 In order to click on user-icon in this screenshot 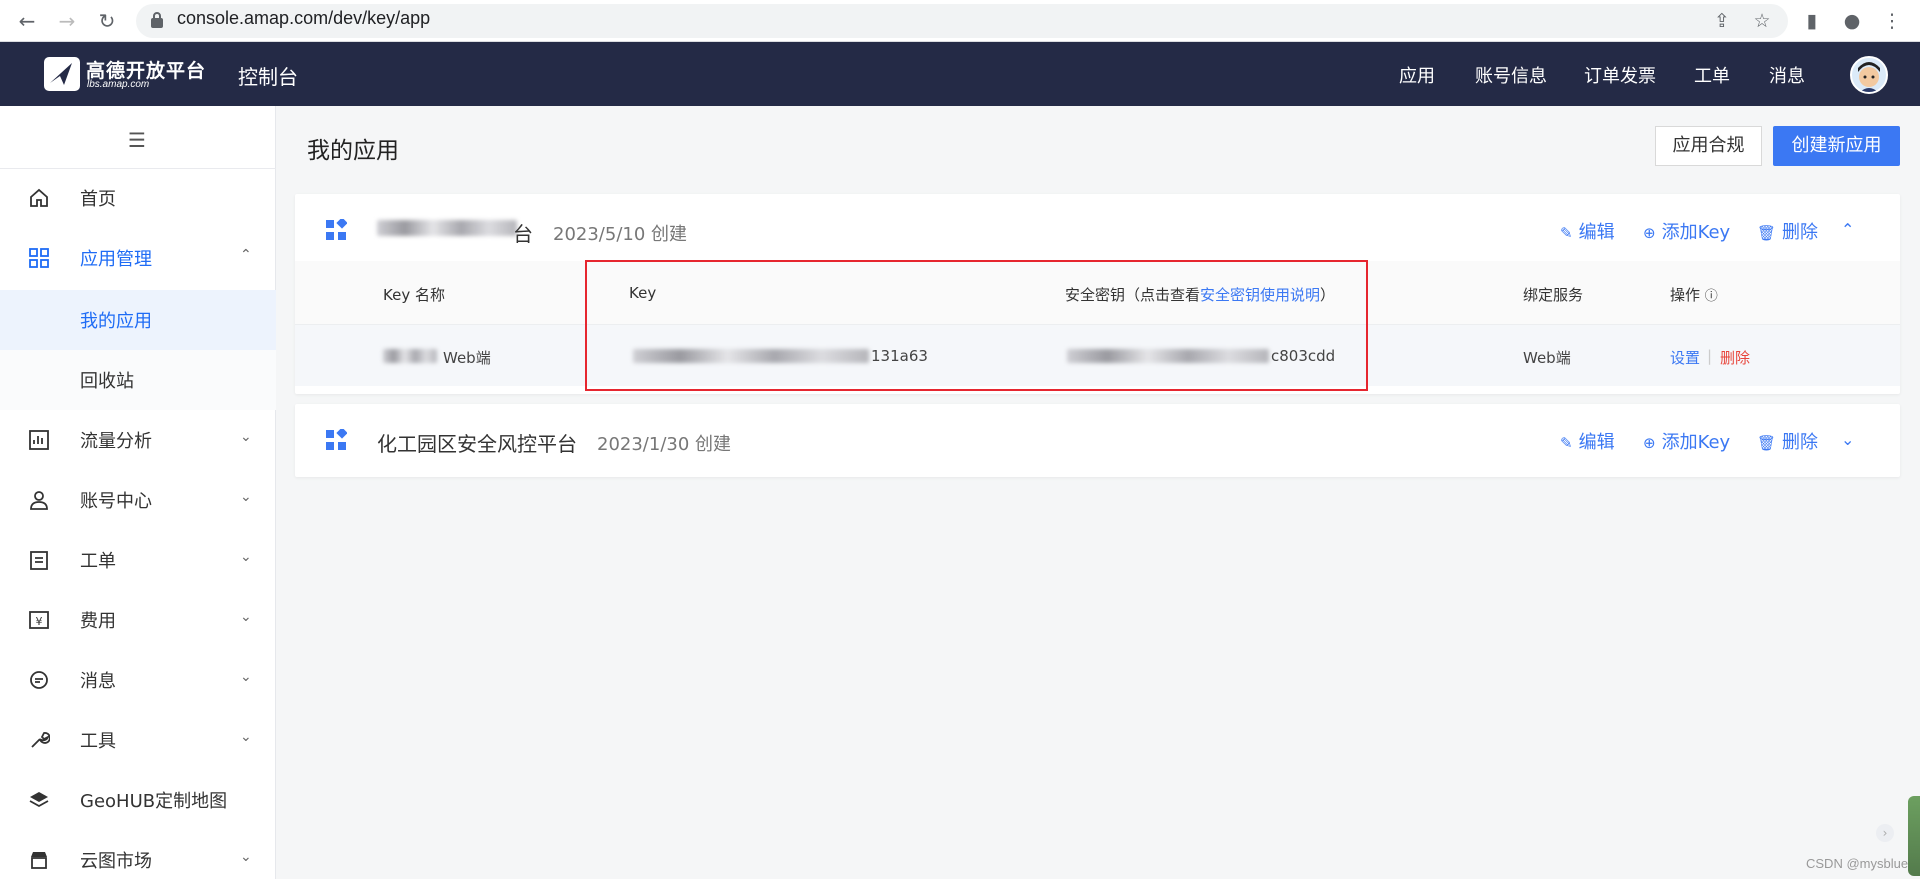, I will do `click(39, 500)`.